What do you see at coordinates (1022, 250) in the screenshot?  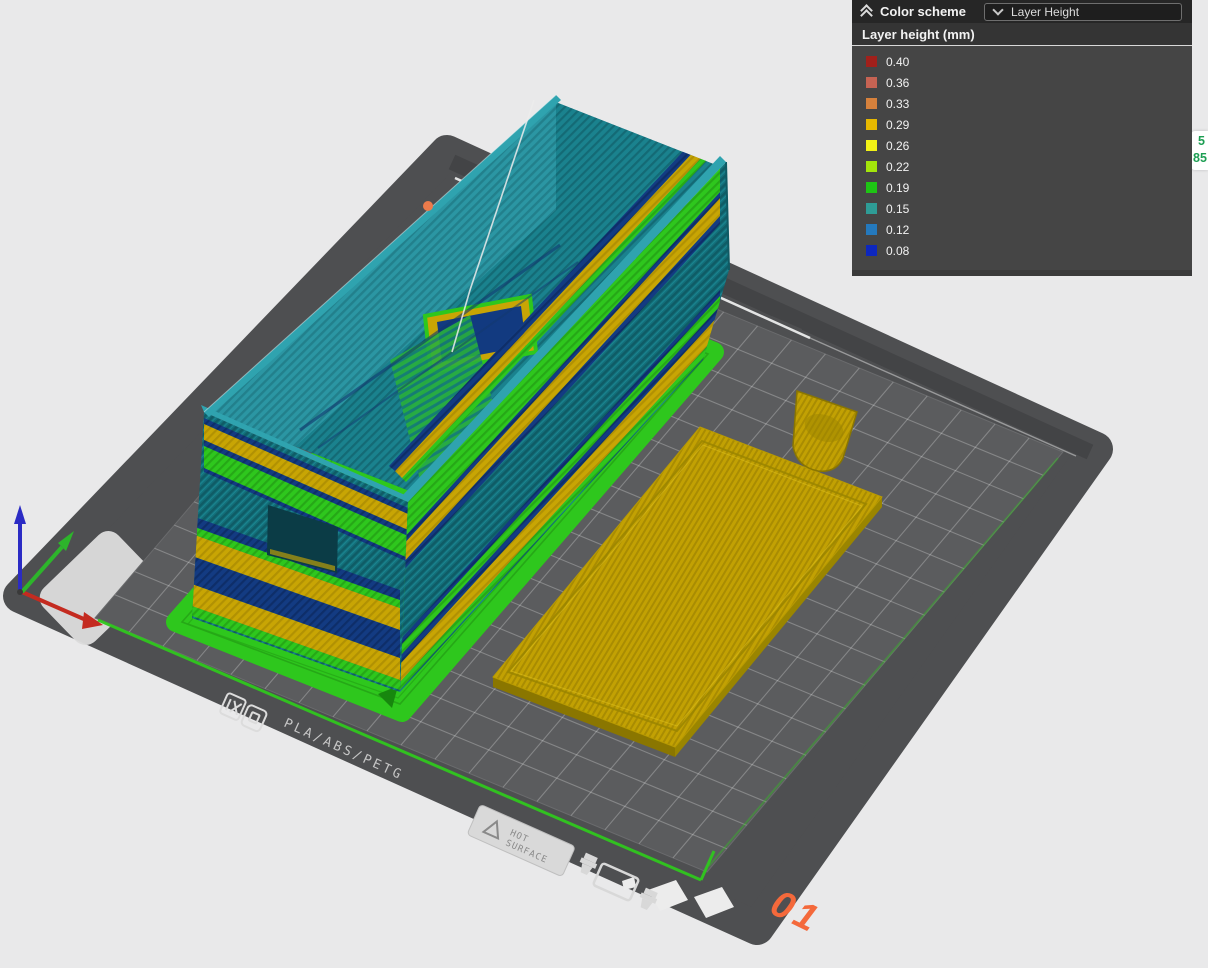 I see `legend-item: 0.08` at bounding box center [1022, 250].